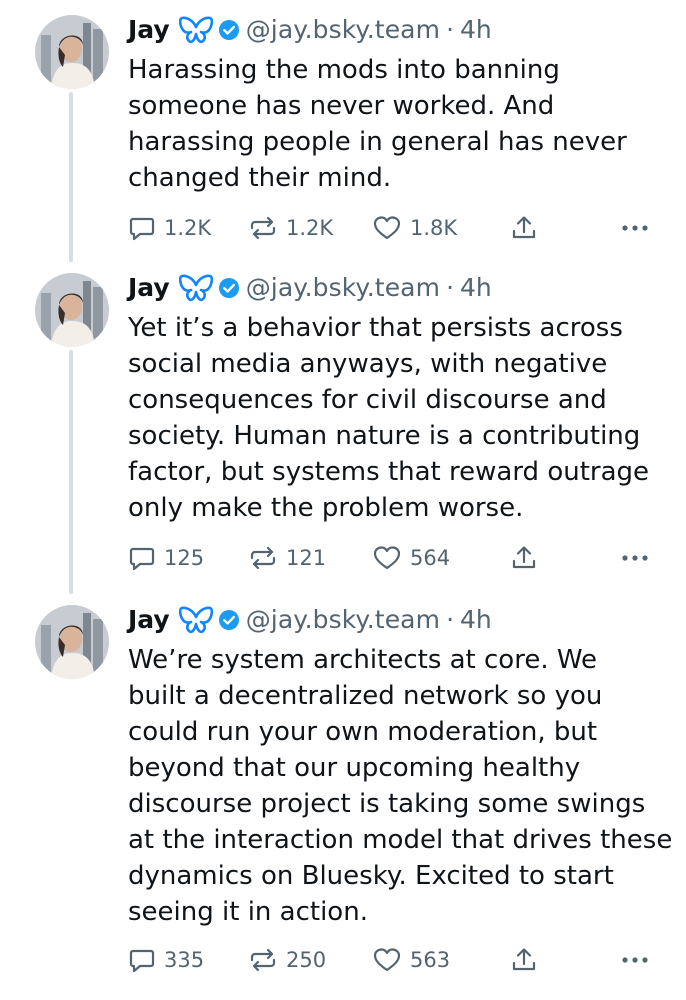 Image resolution: width=686 pixels, height=1000 pixels. I want to click on reply-count: 335, so click(184, 960).